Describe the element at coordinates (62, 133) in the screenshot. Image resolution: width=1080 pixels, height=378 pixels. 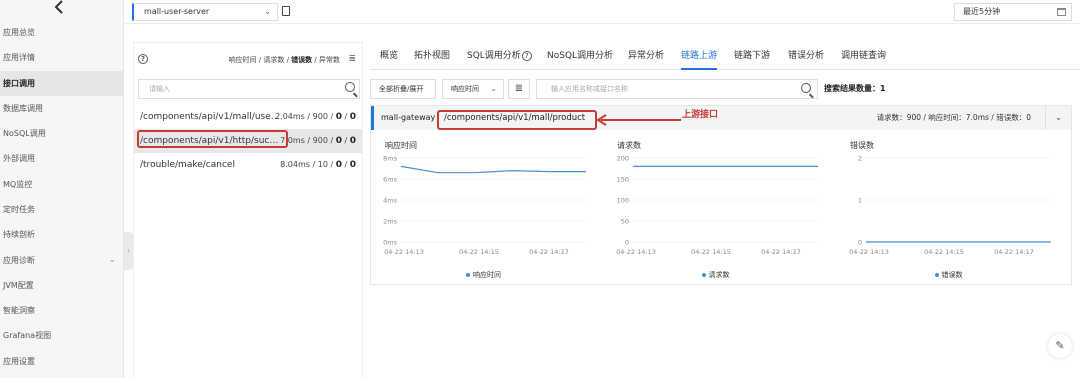
I see `nav-item-nosql-calls: NoSQL调用` at that location.